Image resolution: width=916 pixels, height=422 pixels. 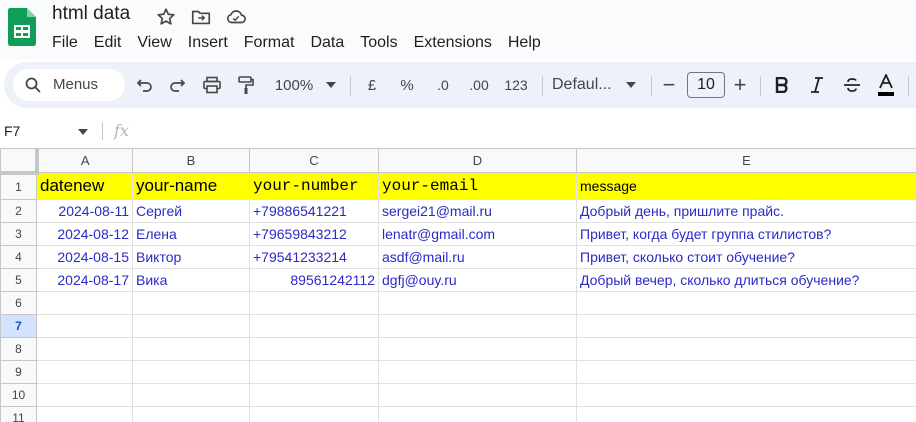 What do you see at coordinates (84, 186) in the screenshot?
I see `cell-a1: datenew` at bounding box center [84, 186].